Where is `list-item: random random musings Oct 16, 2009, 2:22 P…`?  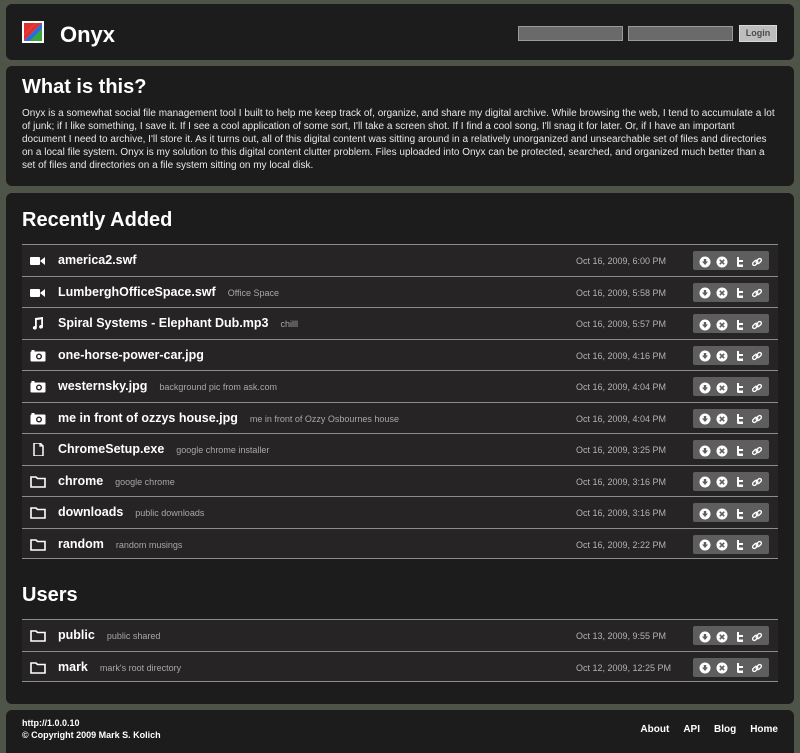 list-item: random random musings Oct 16, 2009, 2:22 P… is located at coordinates (400, 543).